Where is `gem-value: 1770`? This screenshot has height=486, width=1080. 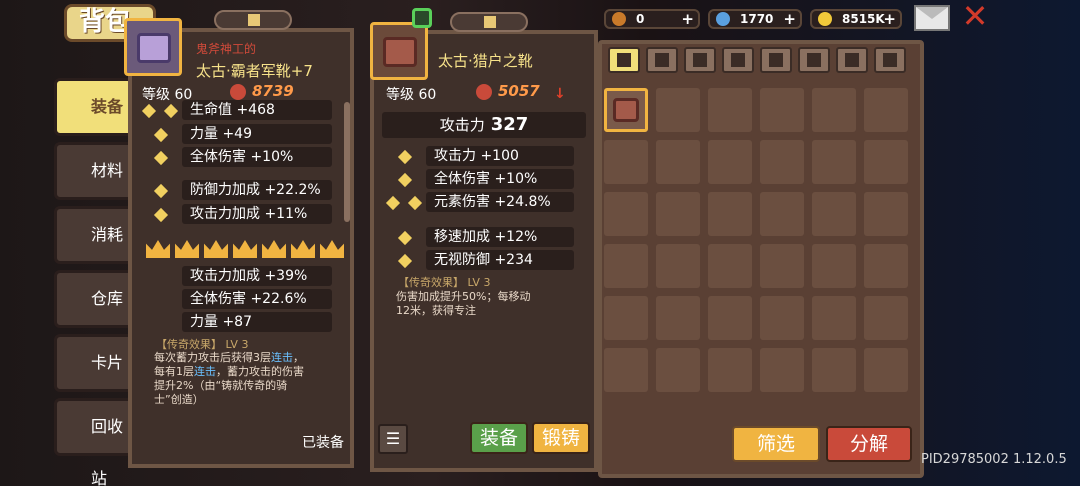
gem-value: 1770 is located at coordinates (757, 19).